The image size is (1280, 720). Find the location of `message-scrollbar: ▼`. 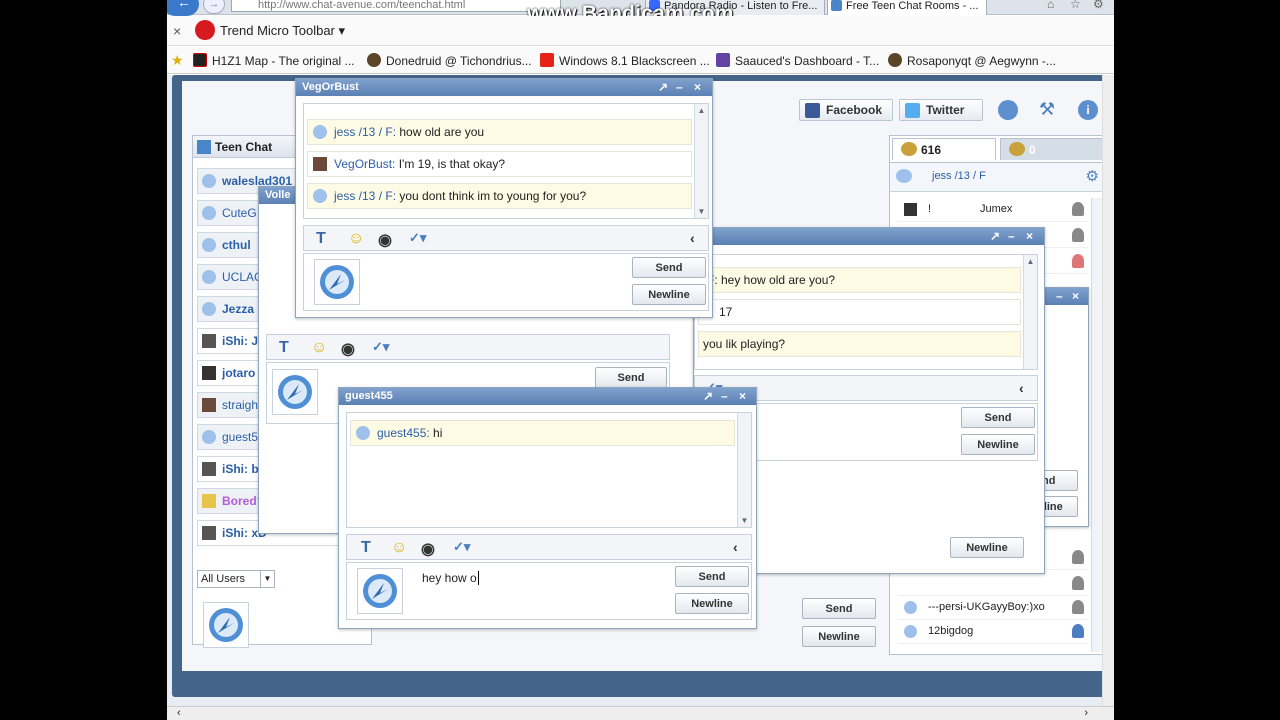

message-scrollbar: ▼ is located at coordinates (744, 470).